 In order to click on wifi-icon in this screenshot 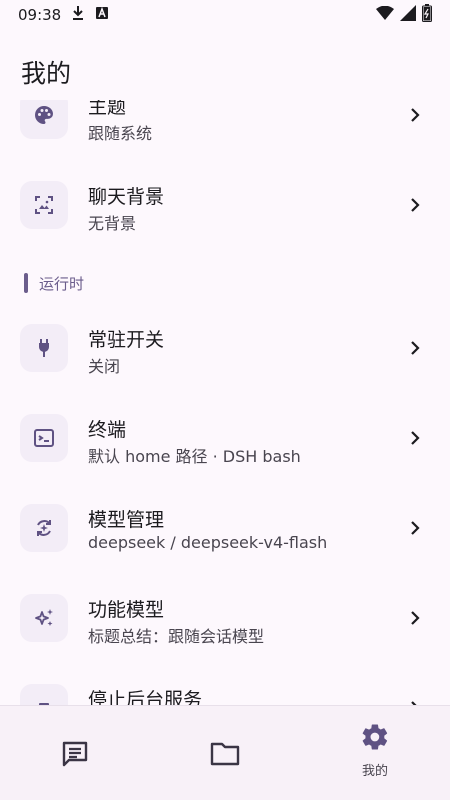, I will do `click(385, 14)`.